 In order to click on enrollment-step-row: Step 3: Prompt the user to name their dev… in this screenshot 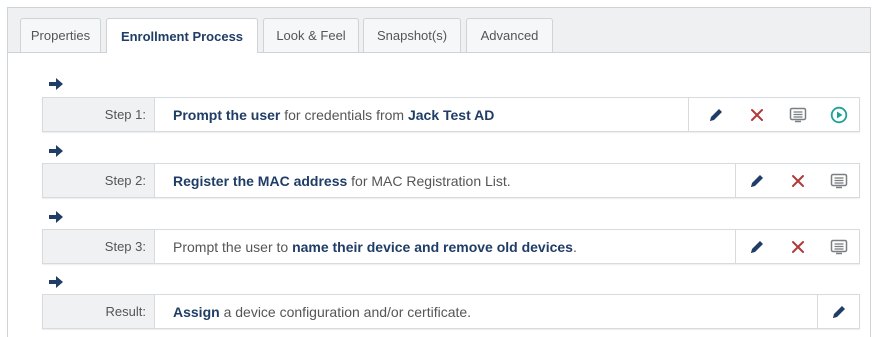, I will do `click(451, 246)`.